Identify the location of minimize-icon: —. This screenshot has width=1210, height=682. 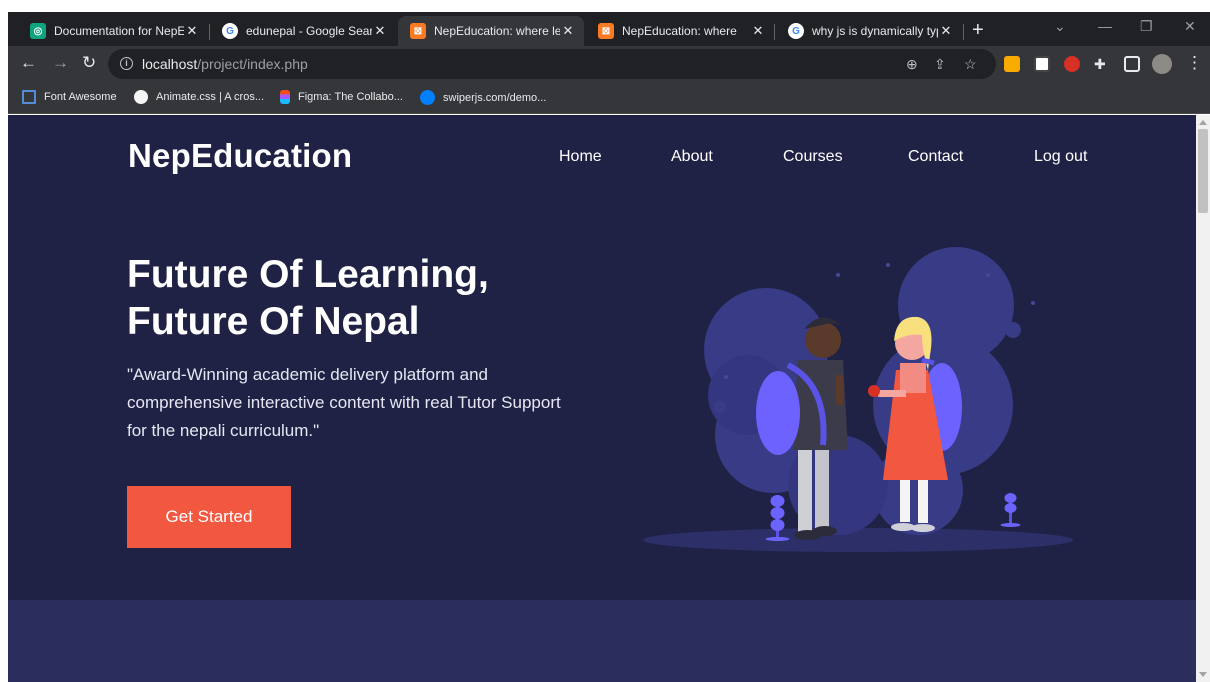
(1105, 26).